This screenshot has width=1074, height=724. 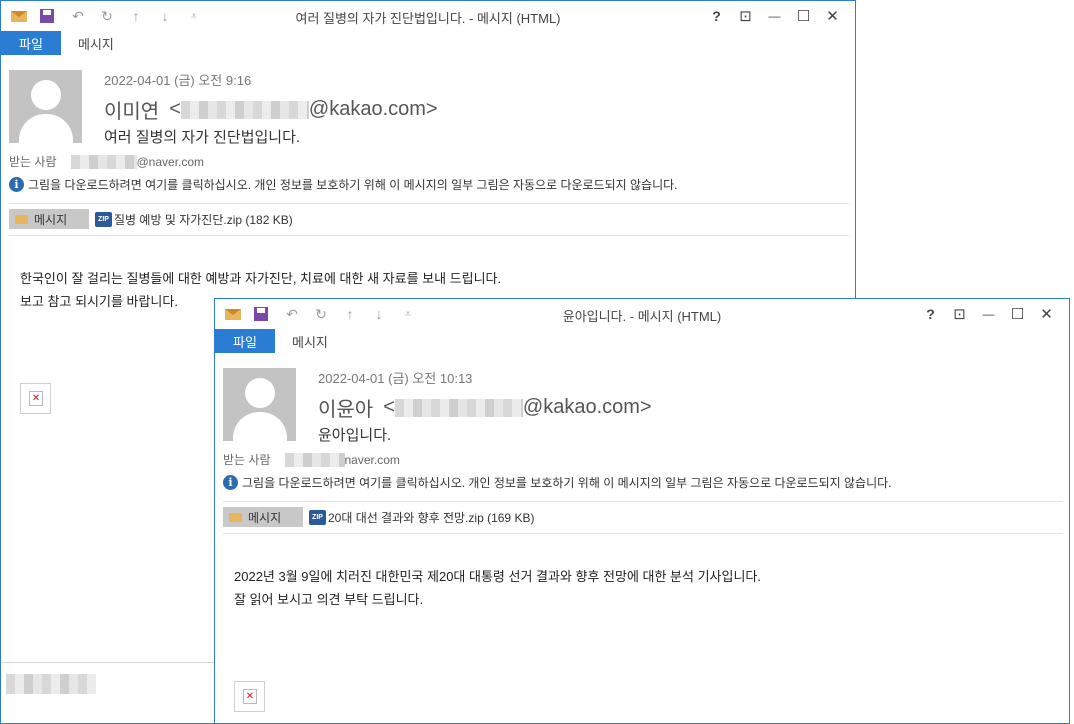 I want to click on body-line: 잘 읽어 보시고 의견 부탁 드립니다., so click(x=329, y=599).